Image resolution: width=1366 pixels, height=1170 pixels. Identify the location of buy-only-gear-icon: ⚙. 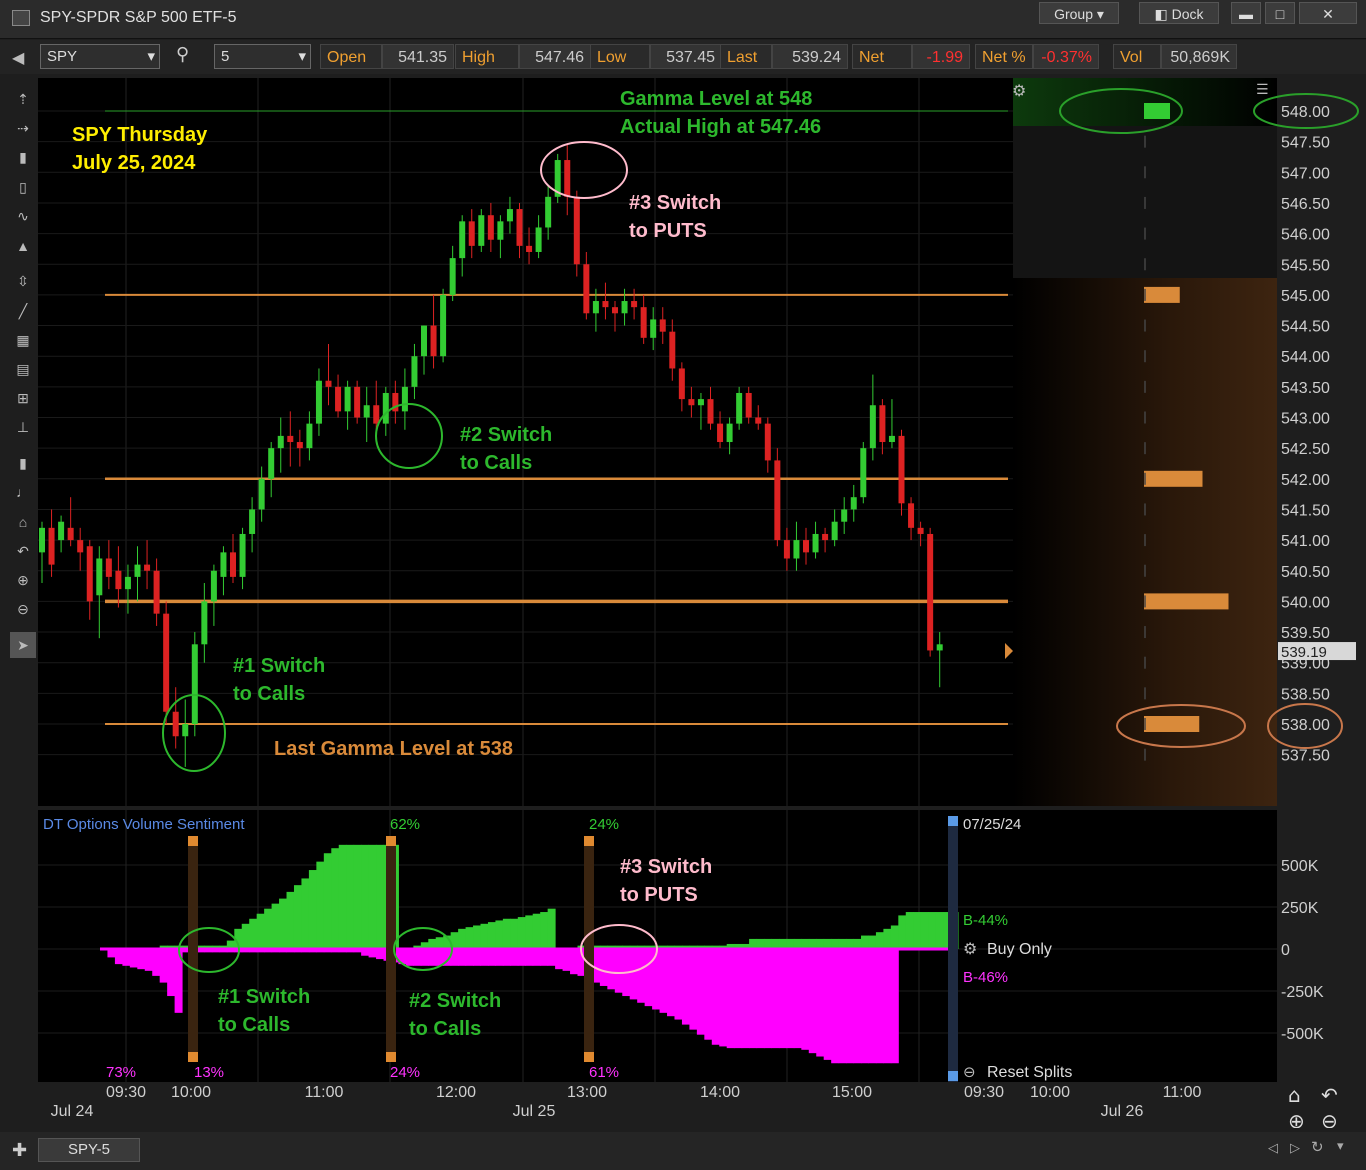
(970, 948).